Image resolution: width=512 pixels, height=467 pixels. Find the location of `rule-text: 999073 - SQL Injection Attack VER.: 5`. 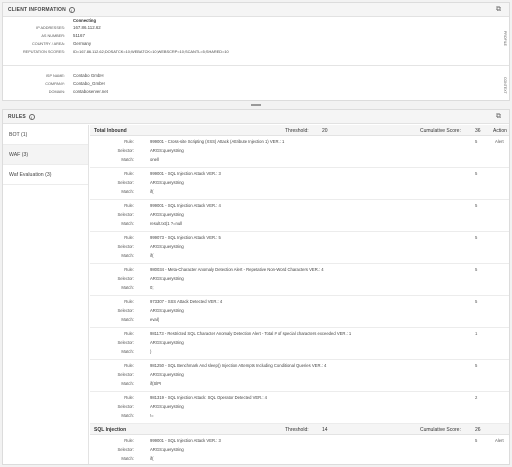

rule-text: 999073 - SQL Injection Attack VER.: 5 is located at coordinates (185, 237).